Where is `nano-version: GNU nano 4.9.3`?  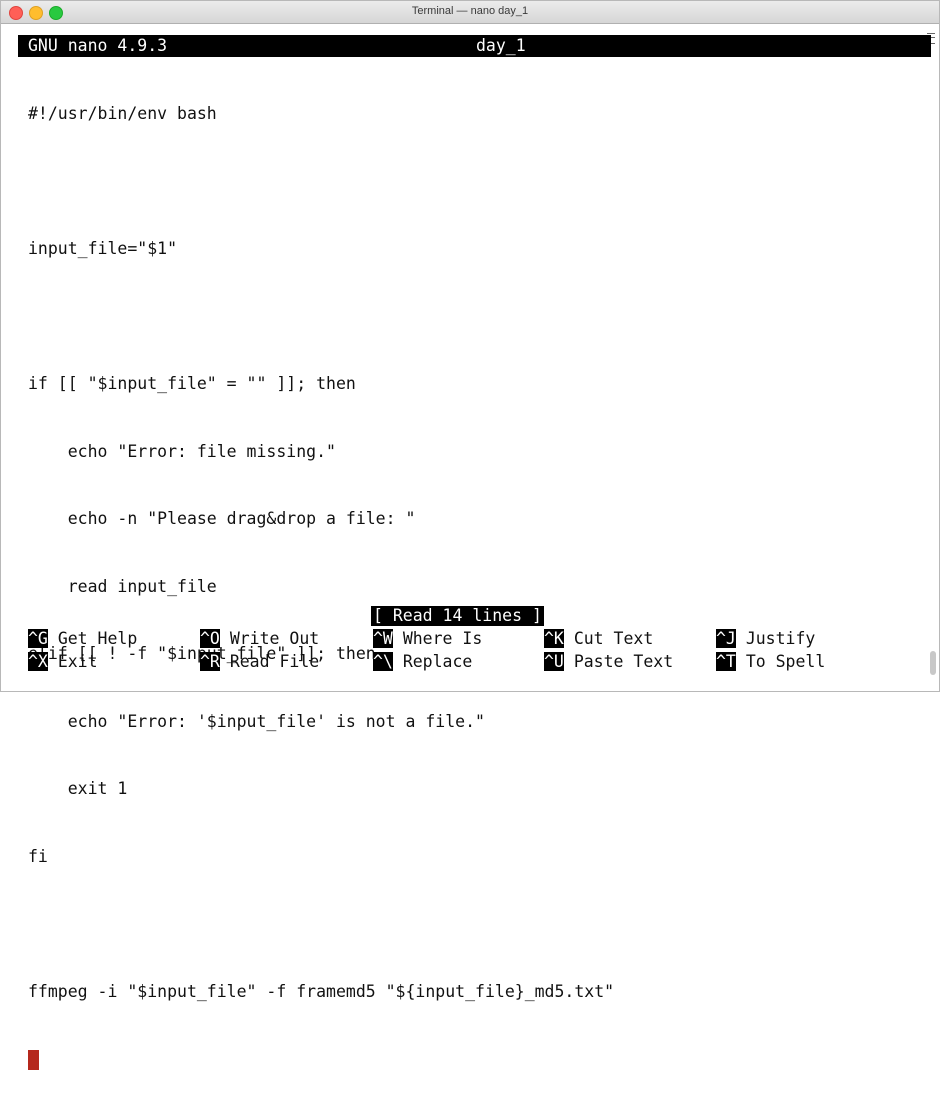
nano-version: GNU nano 4.9.3 is located at coordinates (98, 45).